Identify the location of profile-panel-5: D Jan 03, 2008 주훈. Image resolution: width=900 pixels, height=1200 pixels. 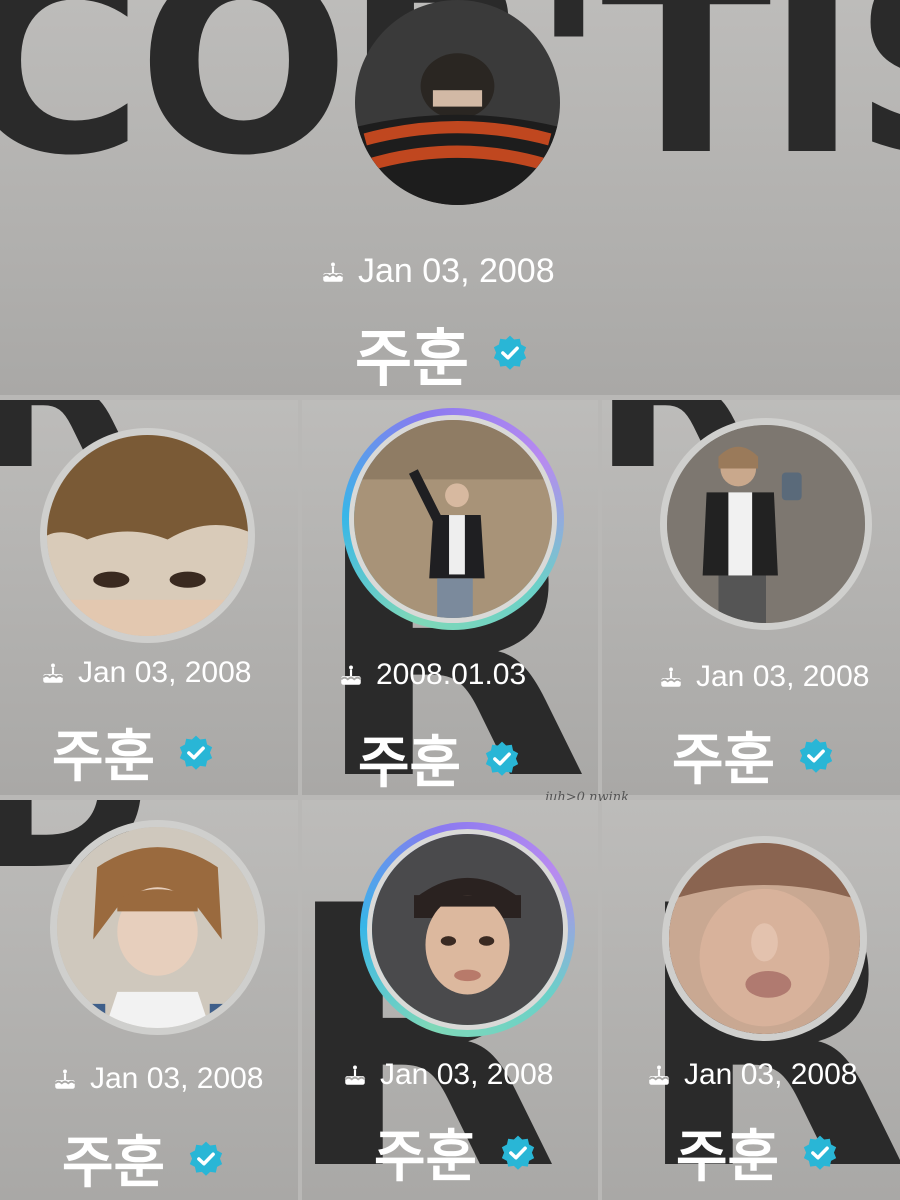
(149, 1000).